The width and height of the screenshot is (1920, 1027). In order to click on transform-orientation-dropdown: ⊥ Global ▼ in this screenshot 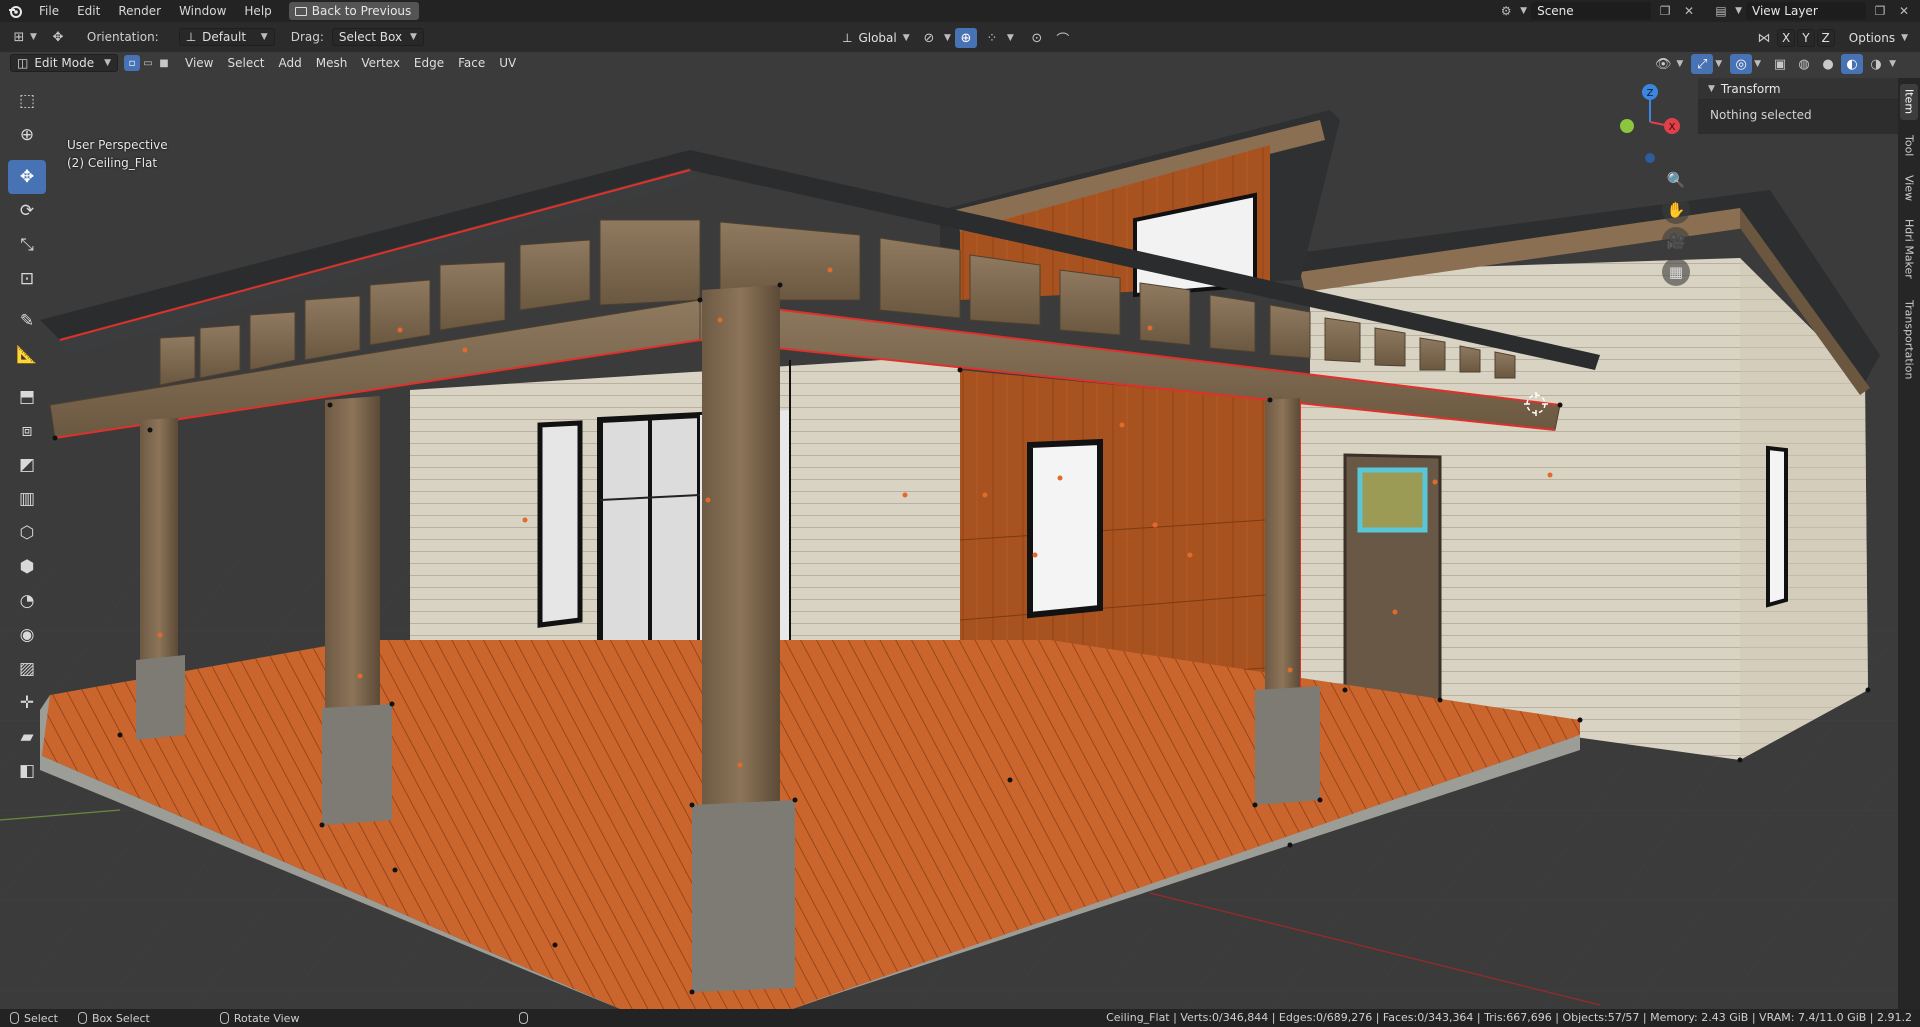, I will do `click(875, 38)`.